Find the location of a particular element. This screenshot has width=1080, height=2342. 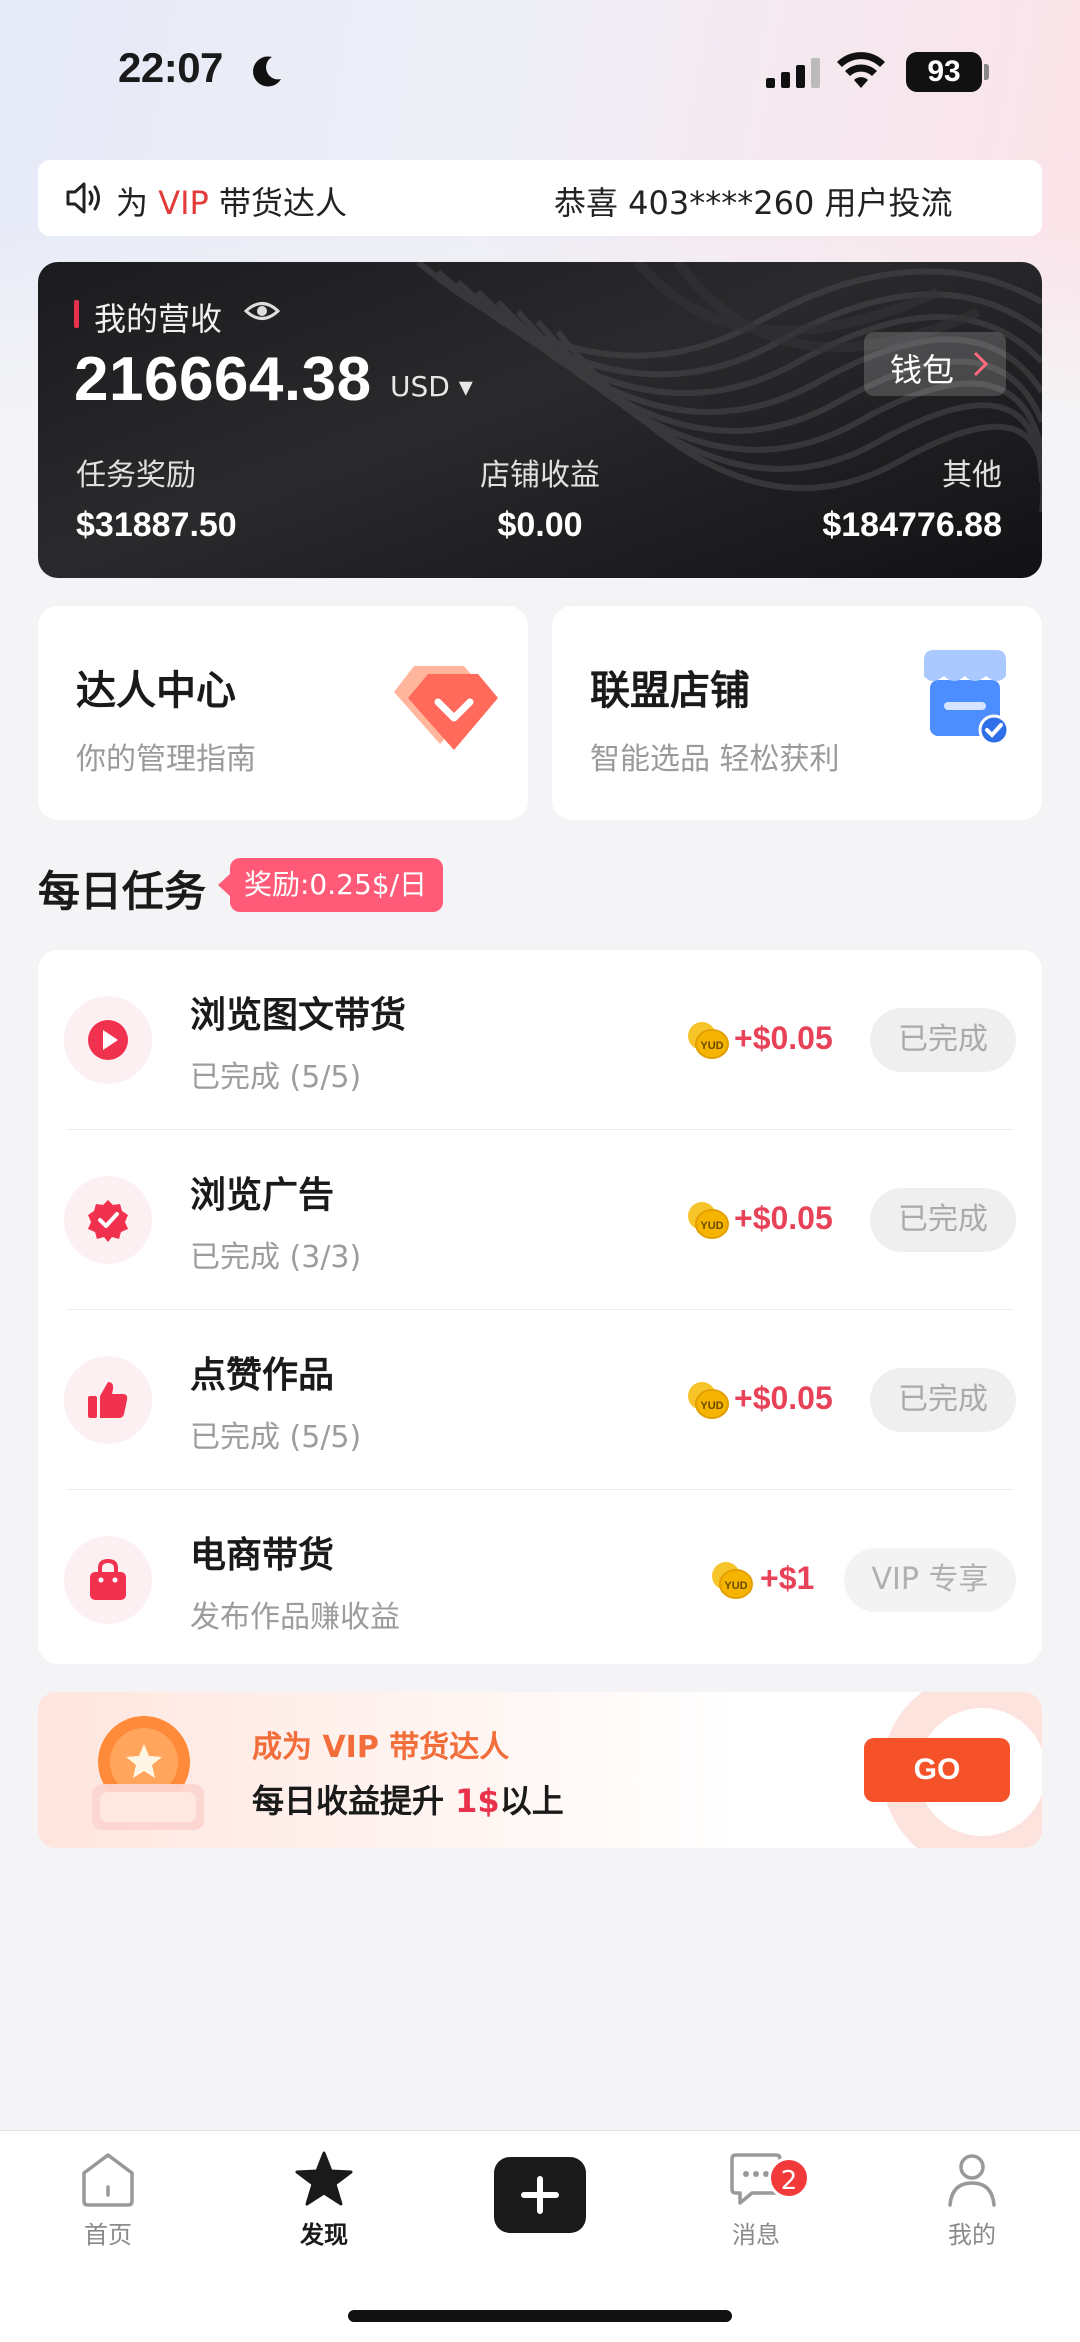

wifi-icon is located at coordinates (861, 70).